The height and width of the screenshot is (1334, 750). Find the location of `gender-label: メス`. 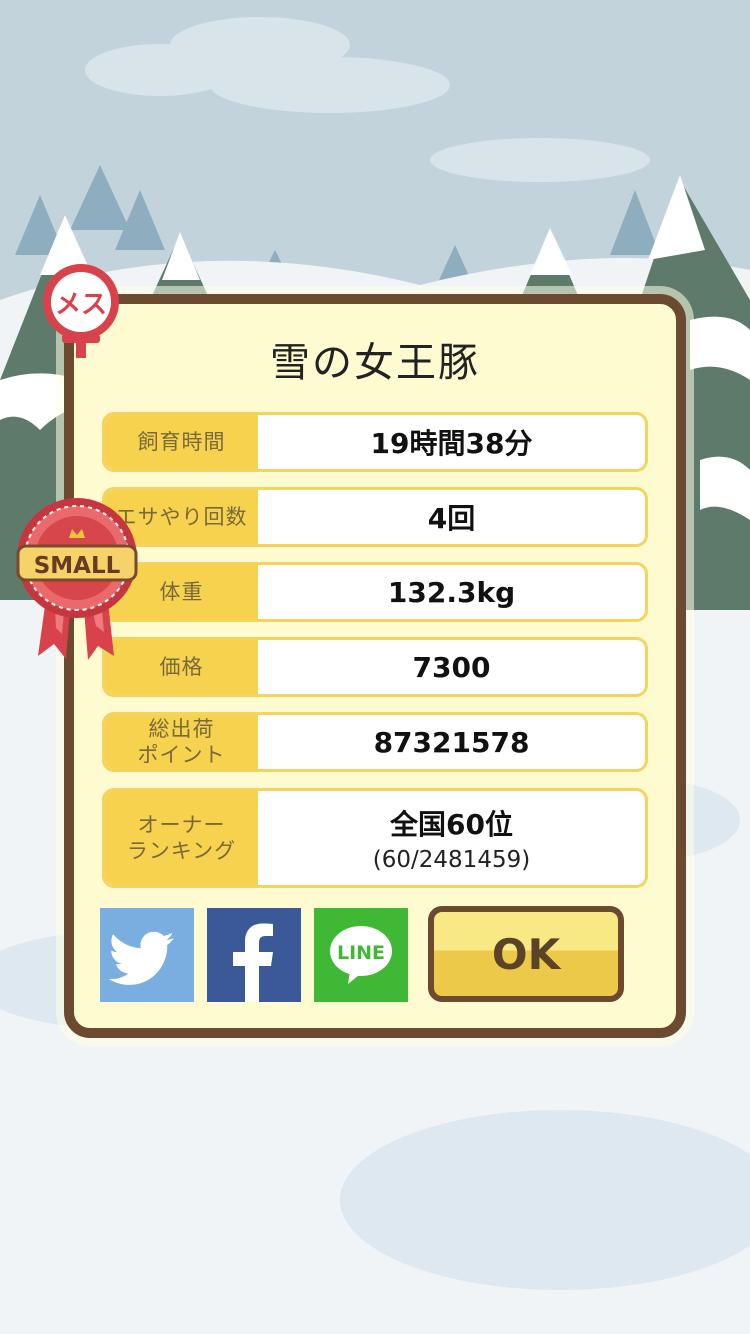

gender-label: メス is located at coordinates (81, 305).